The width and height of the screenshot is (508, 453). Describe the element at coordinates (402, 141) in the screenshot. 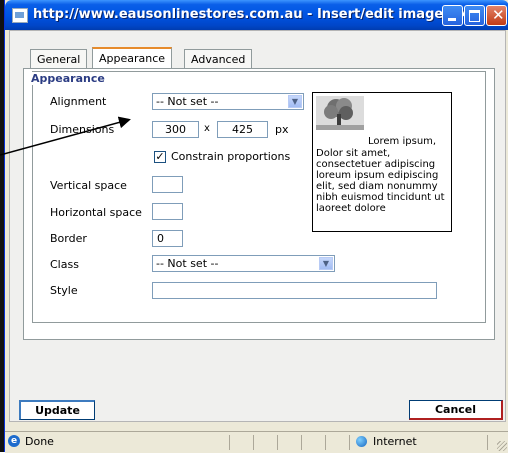

I see `preview-first-line: Lorem ipsum,` at that location.